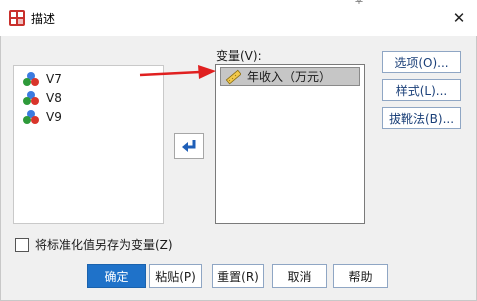 The height and width of the screenshot is (301, 477). What do you see at coordinates (54, 79) in the screenshot?
I see `list-item-label: V7` at bounding box center [54, 79].